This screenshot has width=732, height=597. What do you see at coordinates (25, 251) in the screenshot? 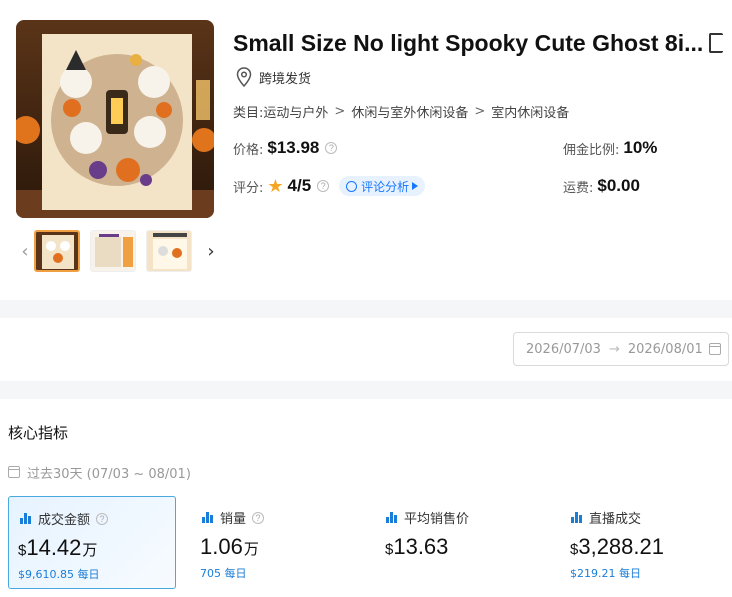
I see `thumbnail-prev-arrow-icon: ‹` at bounding box center [25, 251].